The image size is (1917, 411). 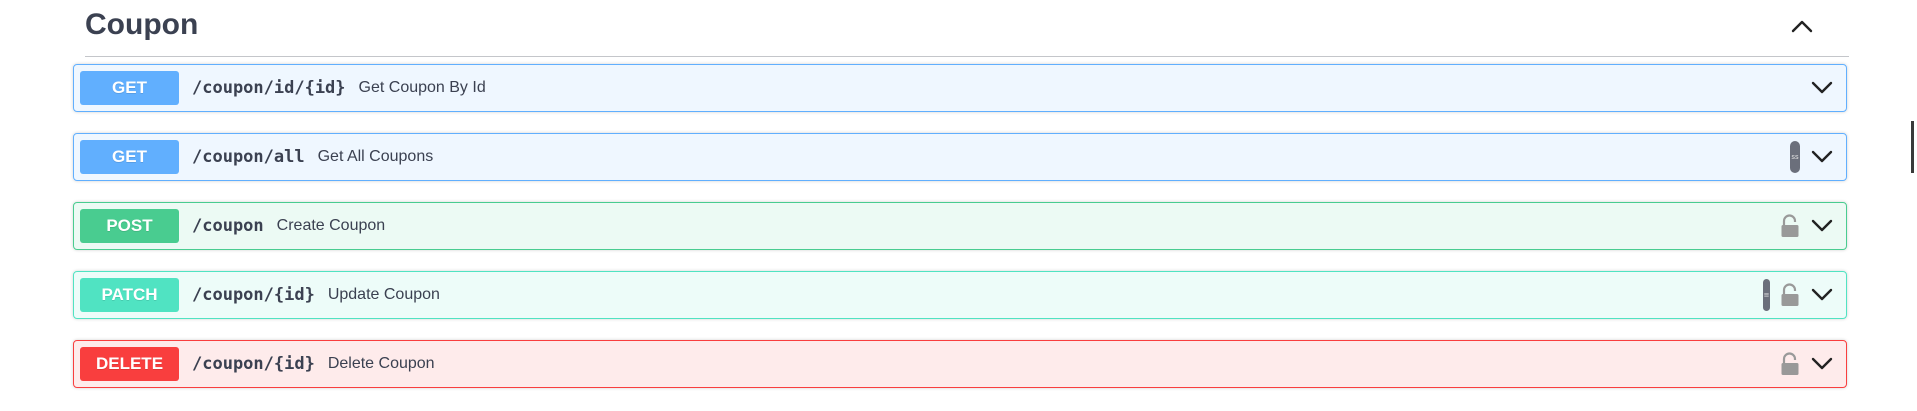 What do you see at coordinates (967, 28) in the screenshot?
I see `coupon-tag-header: Coupon` at bounding box center [967, 28].